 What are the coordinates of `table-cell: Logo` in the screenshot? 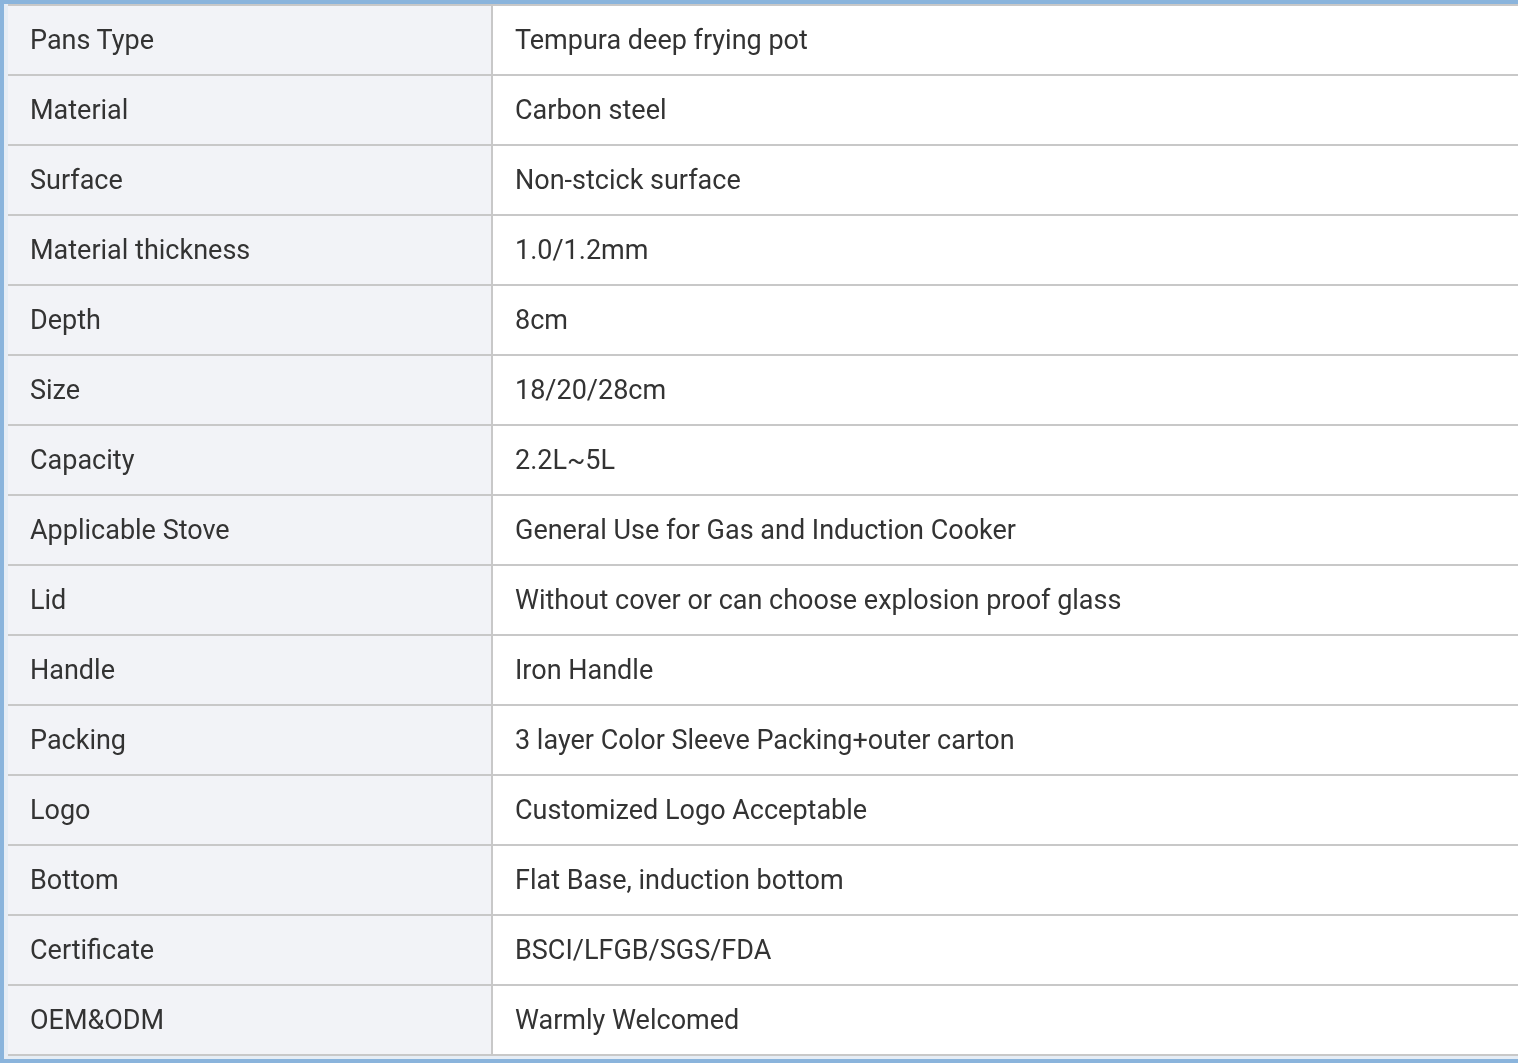 It's located at (250, 810).